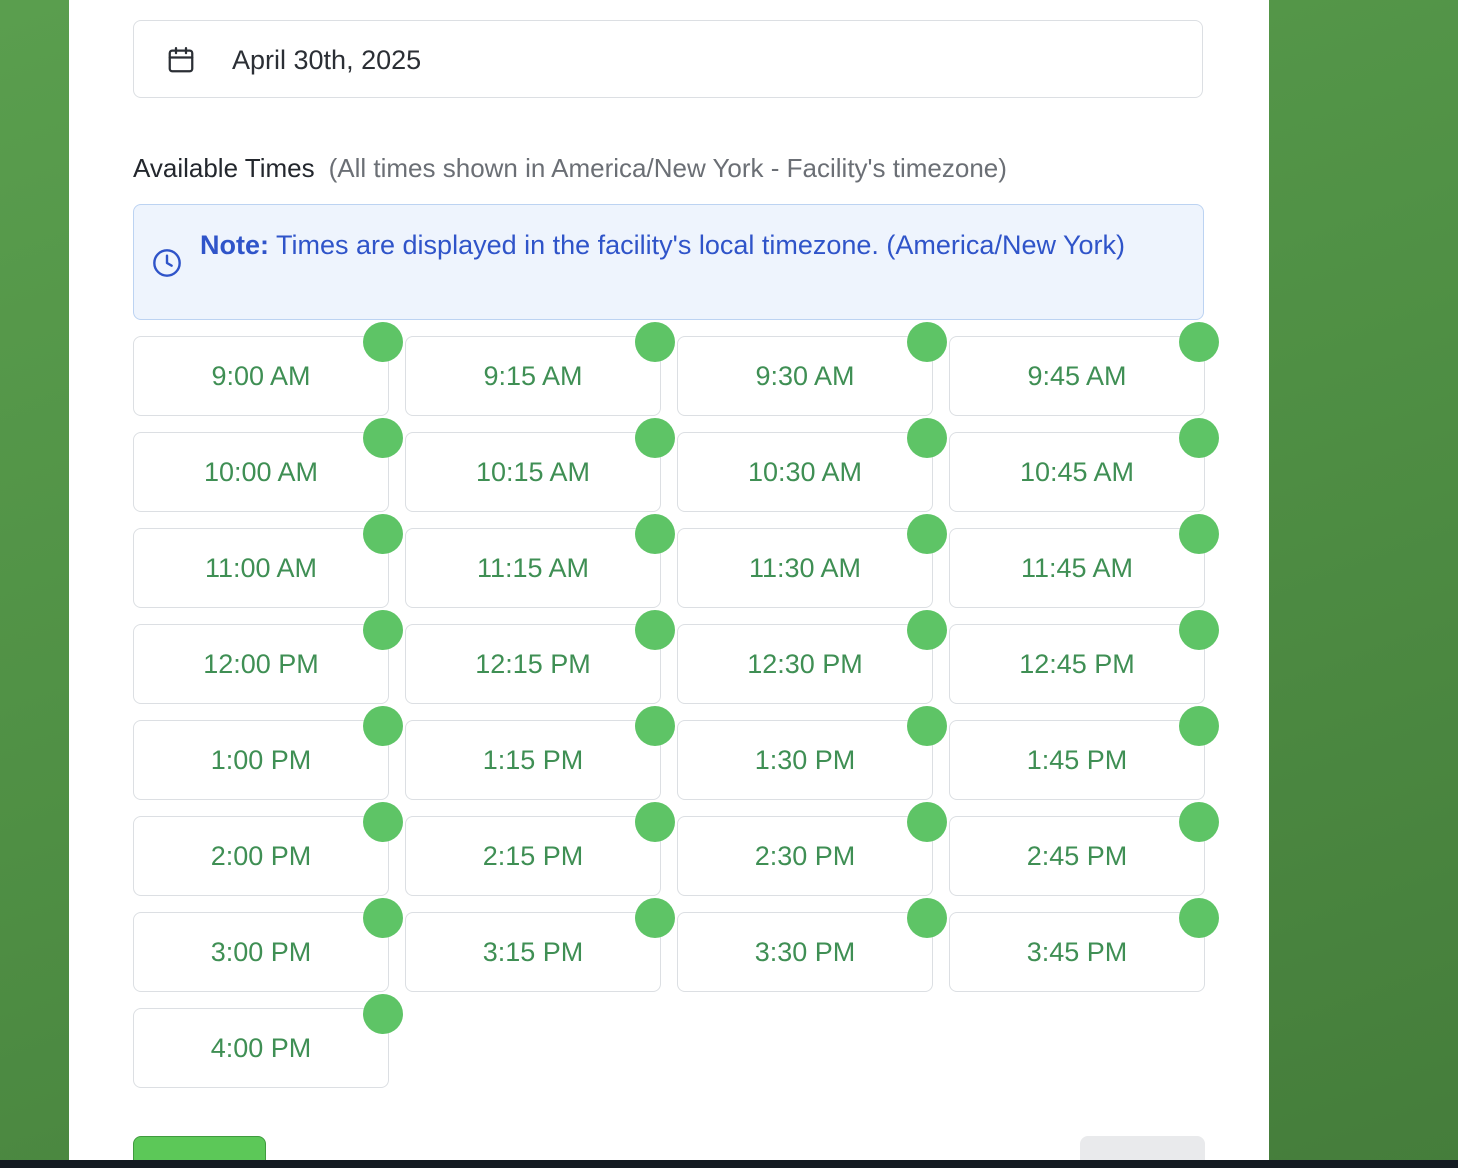 This screenshot has width=1458, height=1168. I want to click on time-slot-button: 10:30 AM, so click(812, 465).